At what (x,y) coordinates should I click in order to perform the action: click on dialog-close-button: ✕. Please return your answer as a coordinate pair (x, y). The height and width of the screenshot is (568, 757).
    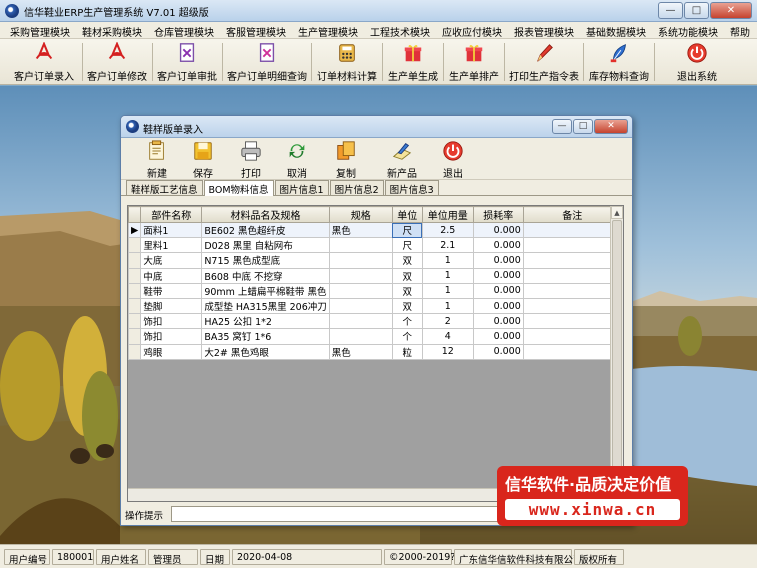
    Looking at the image, I should click on (611, 126).